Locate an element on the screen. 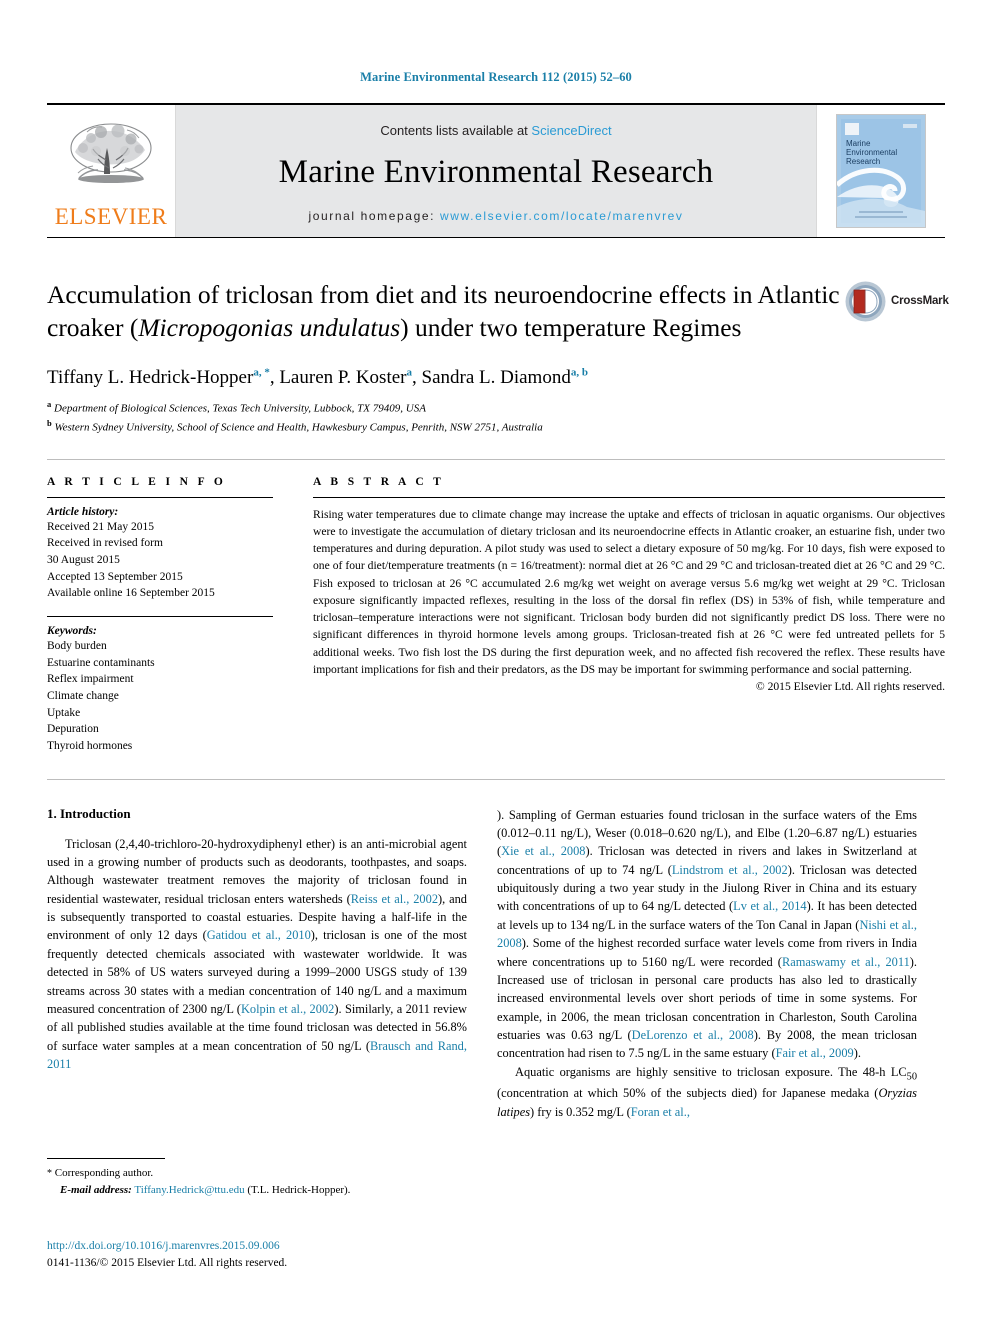  citation-kolpin: Kolpin et al., 2002 is located at coordinates (287, 1009).